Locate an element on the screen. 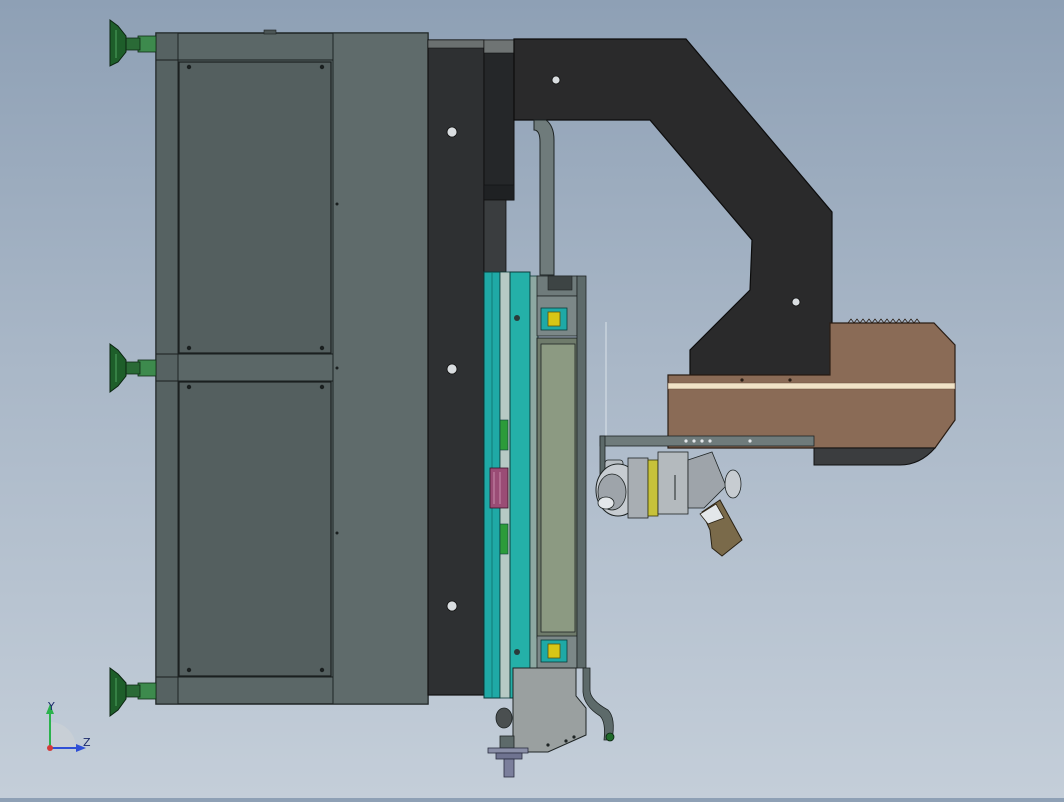  leveling-foot-bottom is located at coordinates (133, 692).